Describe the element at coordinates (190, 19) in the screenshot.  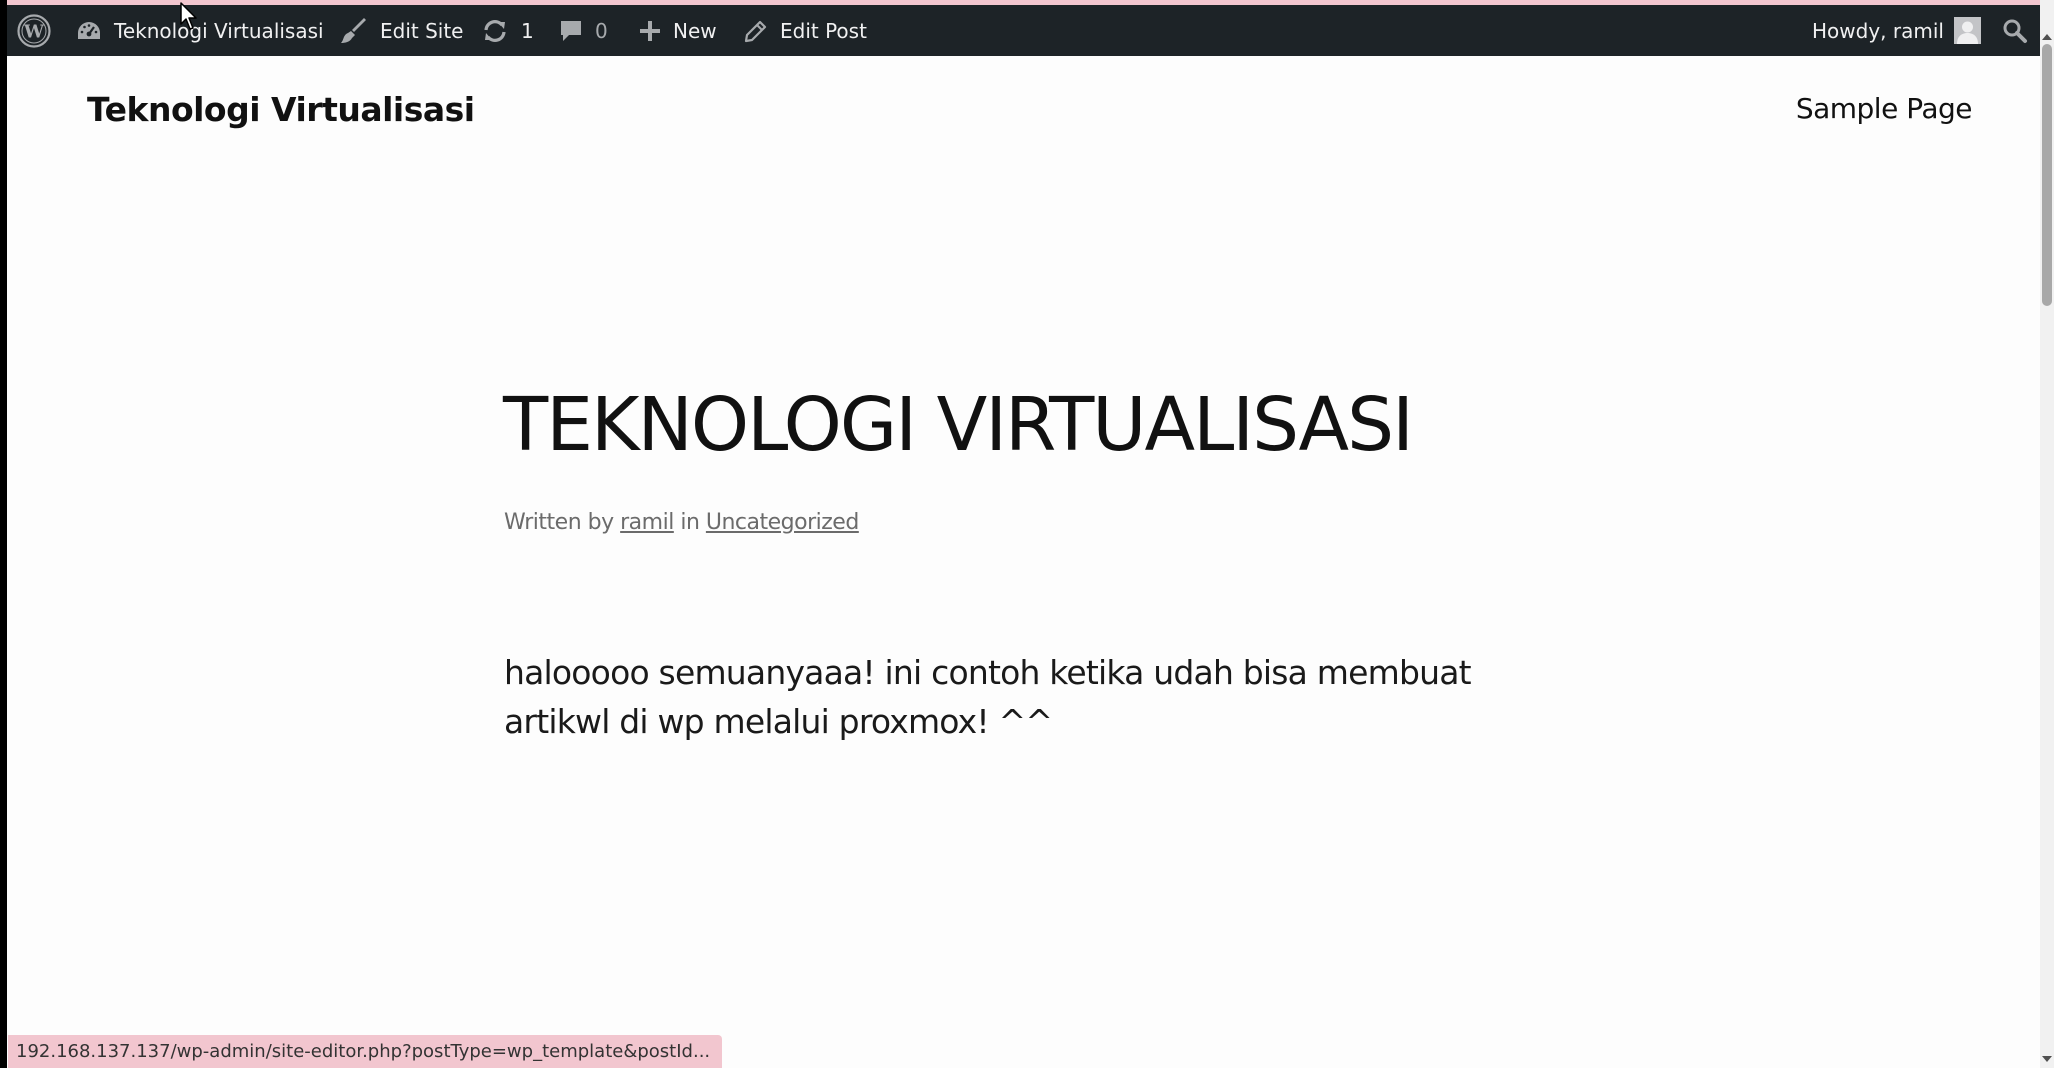
I see `mouse-cursor-icon` at that location.